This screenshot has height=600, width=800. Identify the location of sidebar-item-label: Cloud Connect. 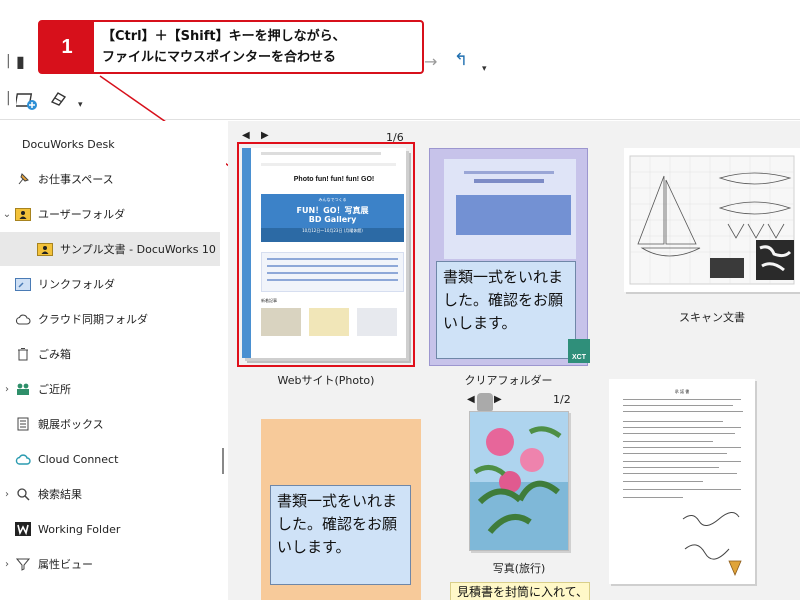
(78, 459).